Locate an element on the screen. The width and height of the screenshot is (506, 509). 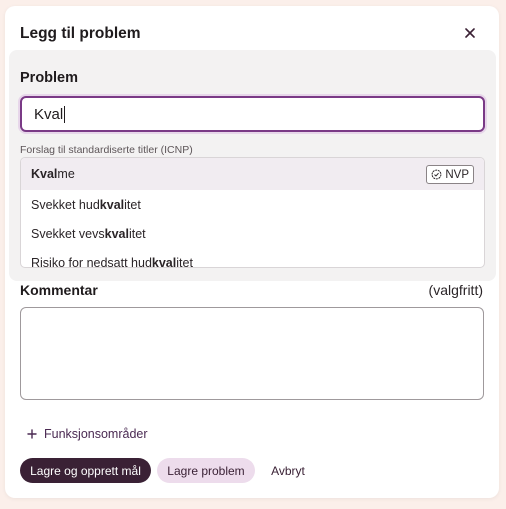
problem-input-value: Kval is located at coordinates (49, 114).